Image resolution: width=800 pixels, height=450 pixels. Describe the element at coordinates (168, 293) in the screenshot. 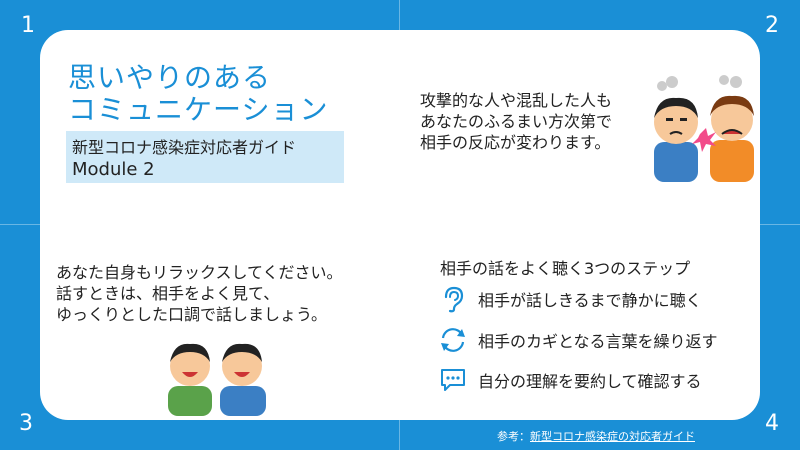

I see `text-line: 話すときは、相手をよく見て、` at that location.